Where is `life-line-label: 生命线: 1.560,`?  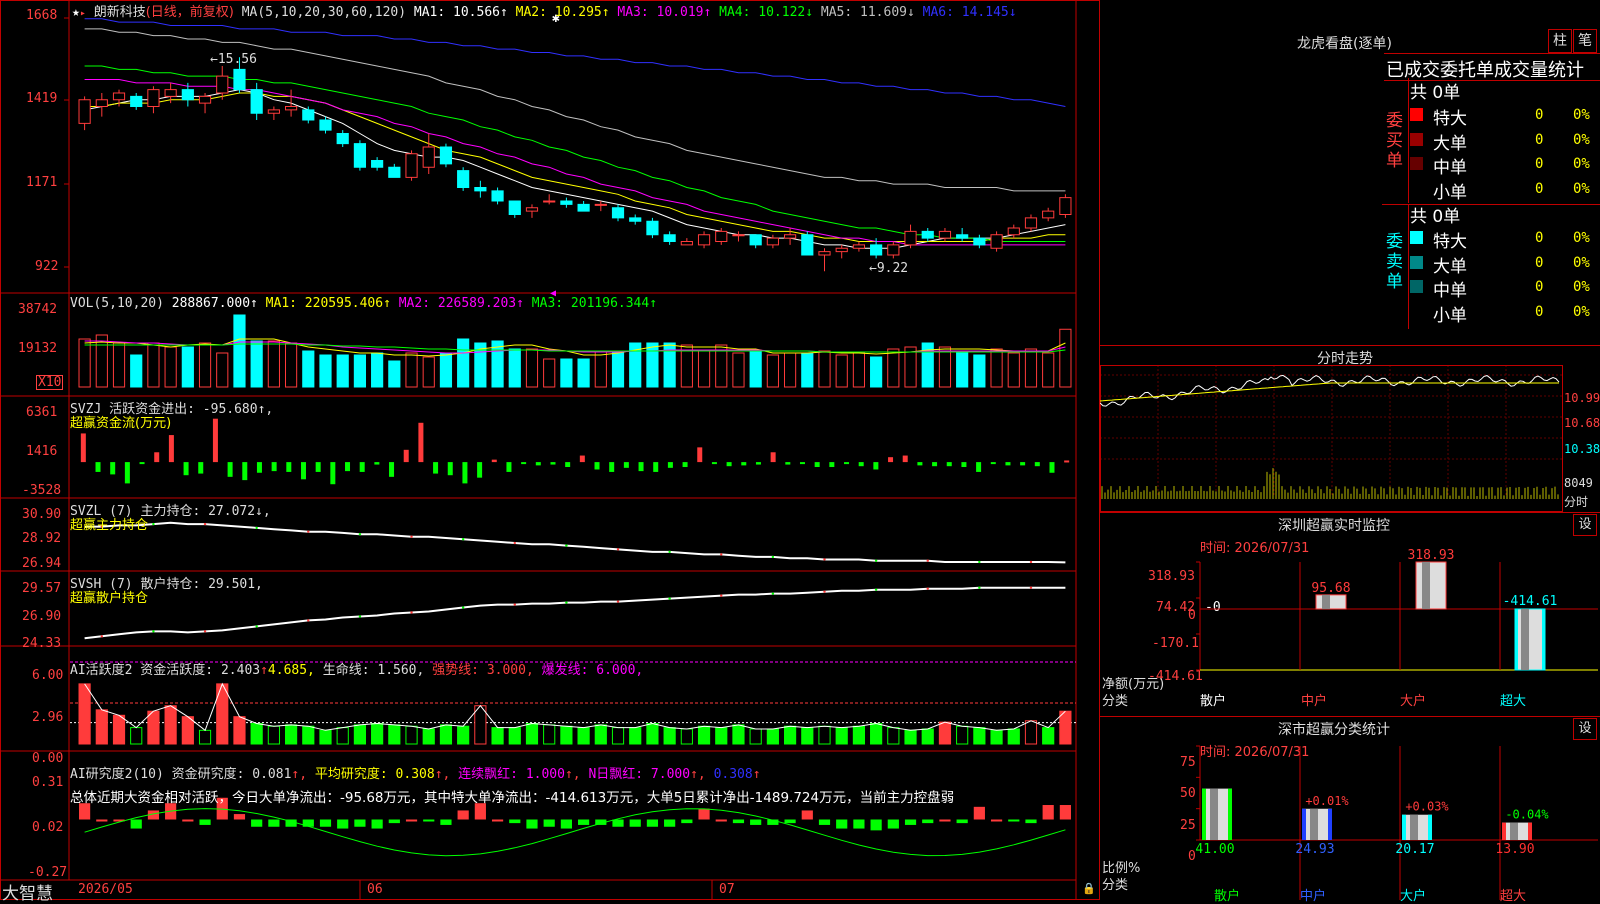
life-line-label: 生命线: 1.560, is located at coordinates (373, 670).